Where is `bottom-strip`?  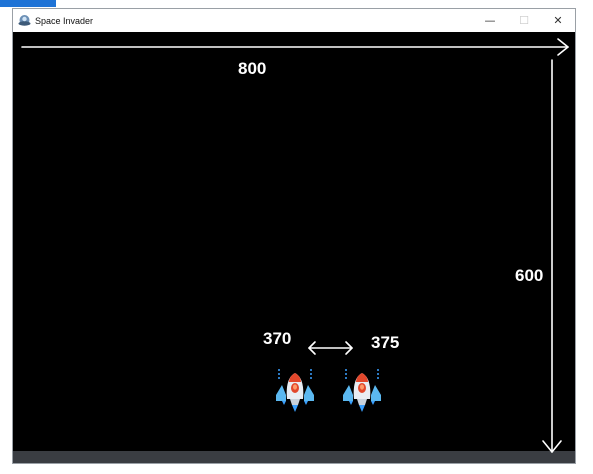 bottom-strip is located at coordinates (294, 457).